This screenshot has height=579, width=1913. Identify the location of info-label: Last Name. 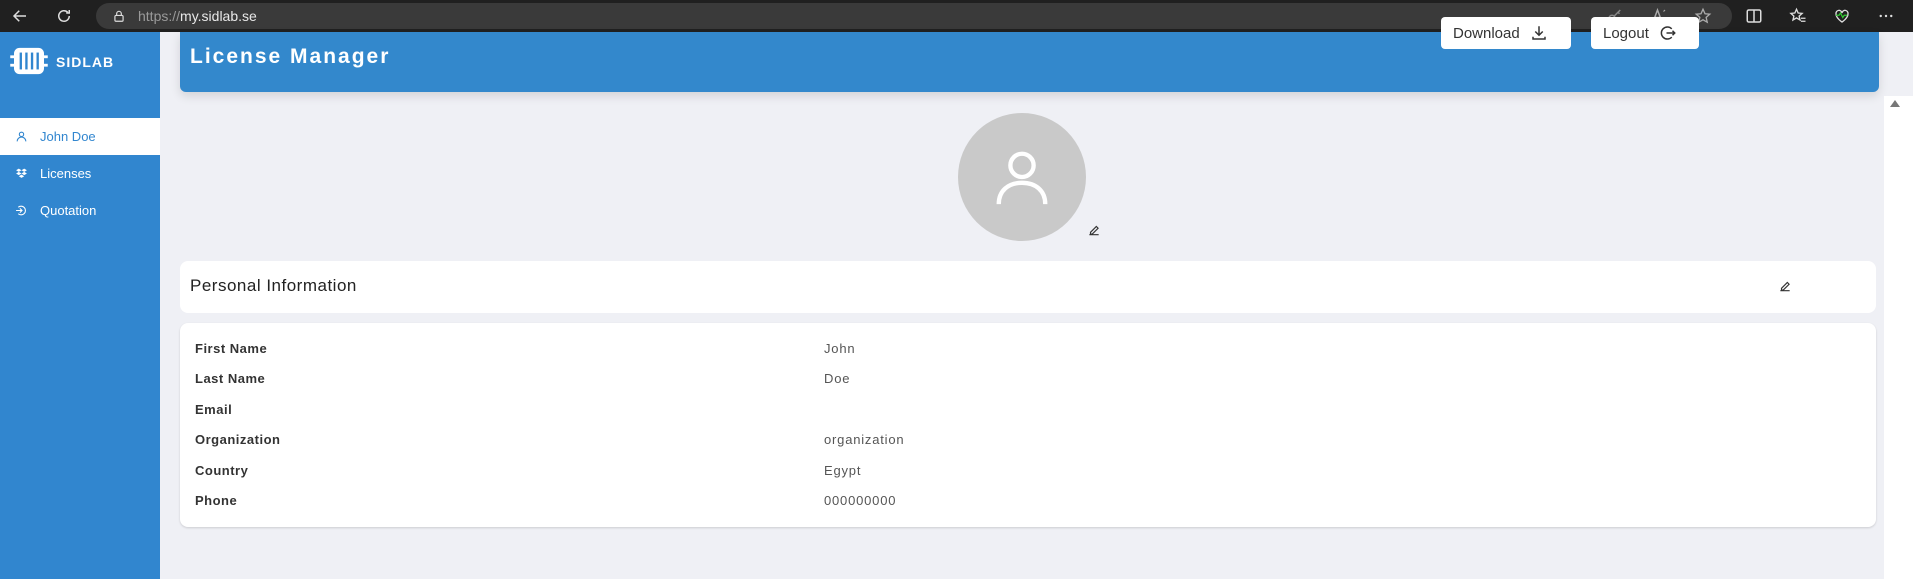
(230, 378).